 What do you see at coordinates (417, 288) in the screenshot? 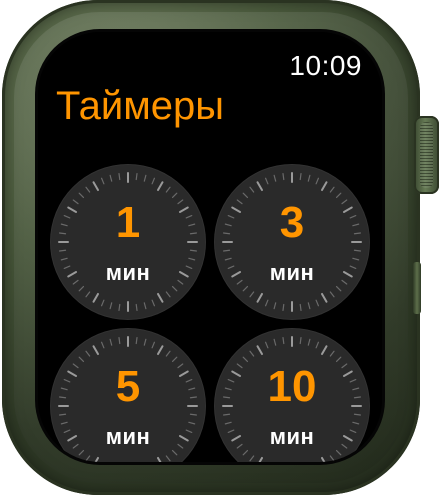
I see `side-button` at bounding box center [417, 288].